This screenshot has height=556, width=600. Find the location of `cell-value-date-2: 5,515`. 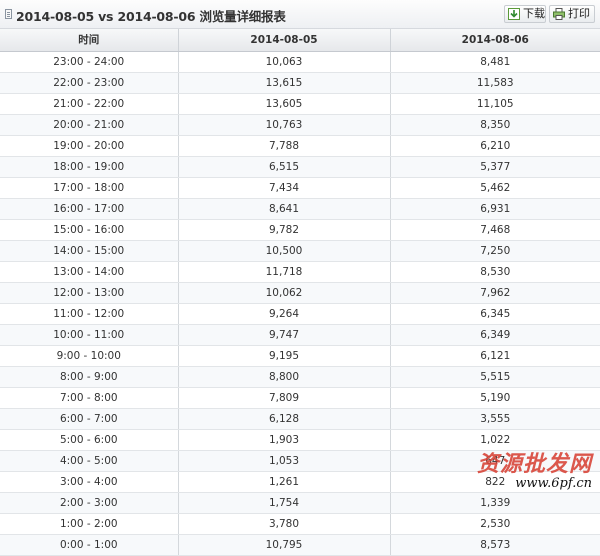

cell-value-date-2: 5,515 is located at coordinates (495, 377).